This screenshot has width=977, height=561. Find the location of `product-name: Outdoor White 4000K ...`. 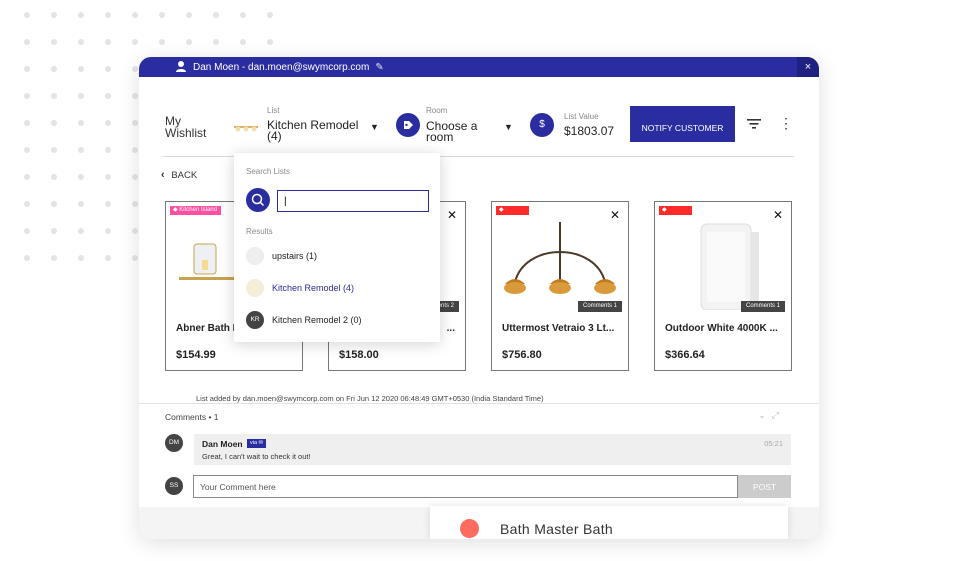

product-name: Outdoor White 4000K ... is located at coordinates (721, 328).